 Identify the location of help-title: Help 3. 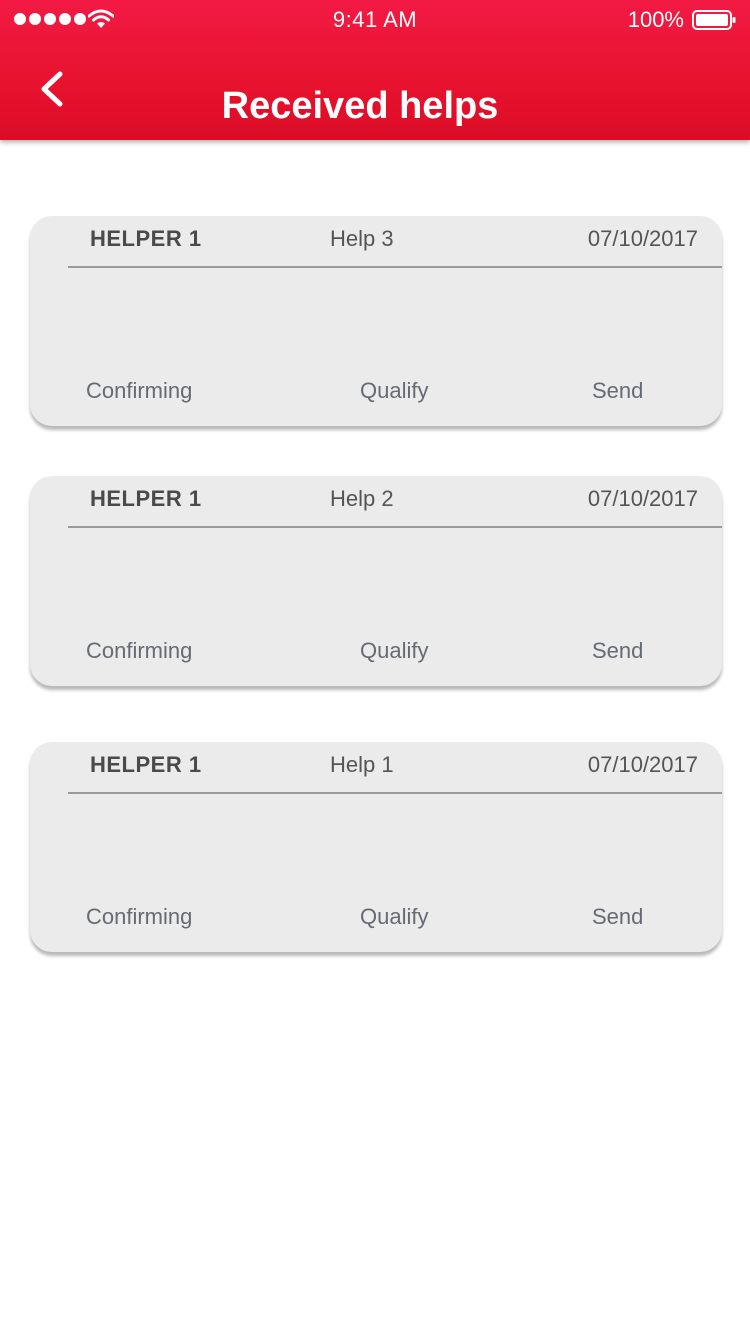
(362, 238).